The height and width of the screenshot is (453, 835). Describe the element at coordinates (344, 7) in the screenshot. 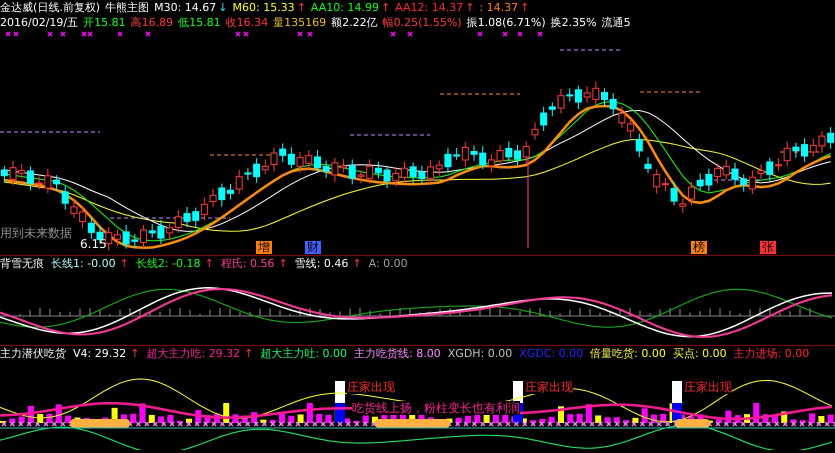

I see `indicator-value: AA10: 14.99` at that location.